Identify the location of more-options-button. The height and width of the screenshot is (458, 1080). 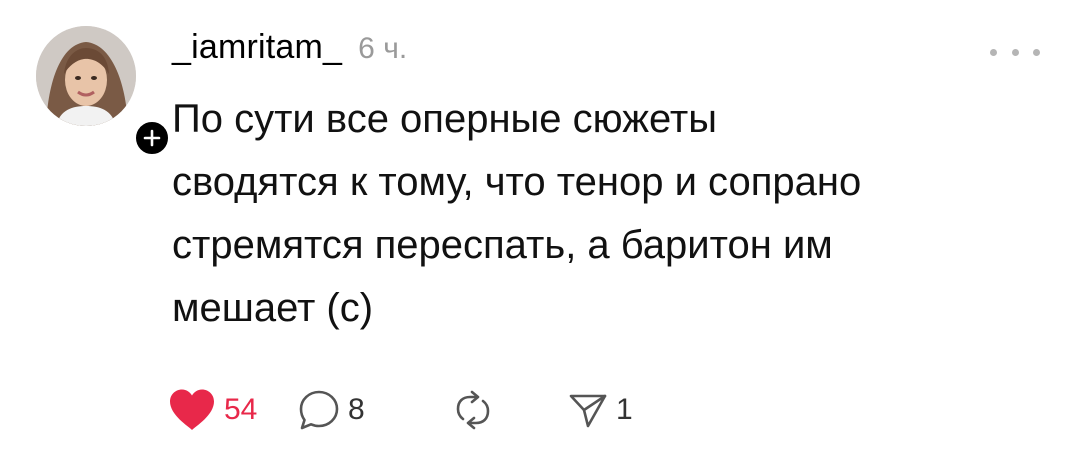
(1015, 52).